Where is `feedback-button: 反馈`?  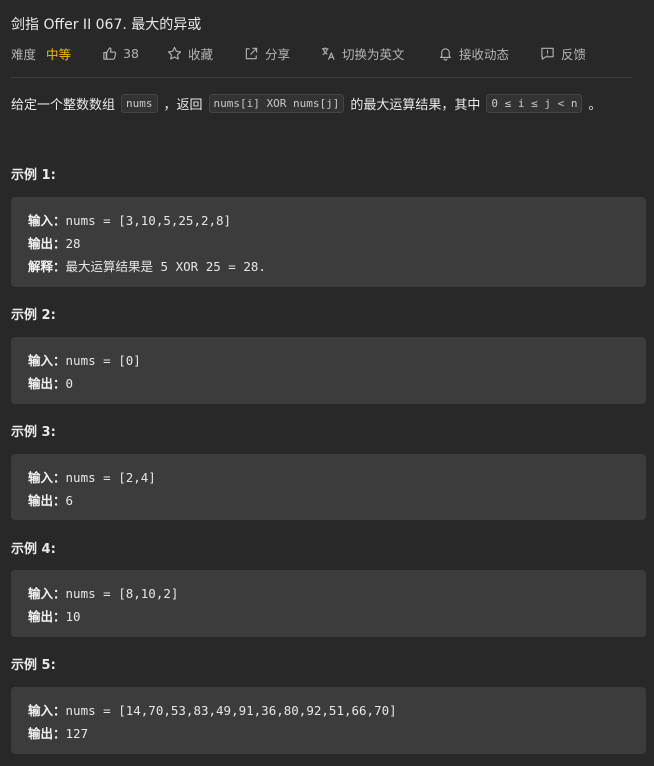
feedback-button: 反馈 is located at coordinates (563, 53).